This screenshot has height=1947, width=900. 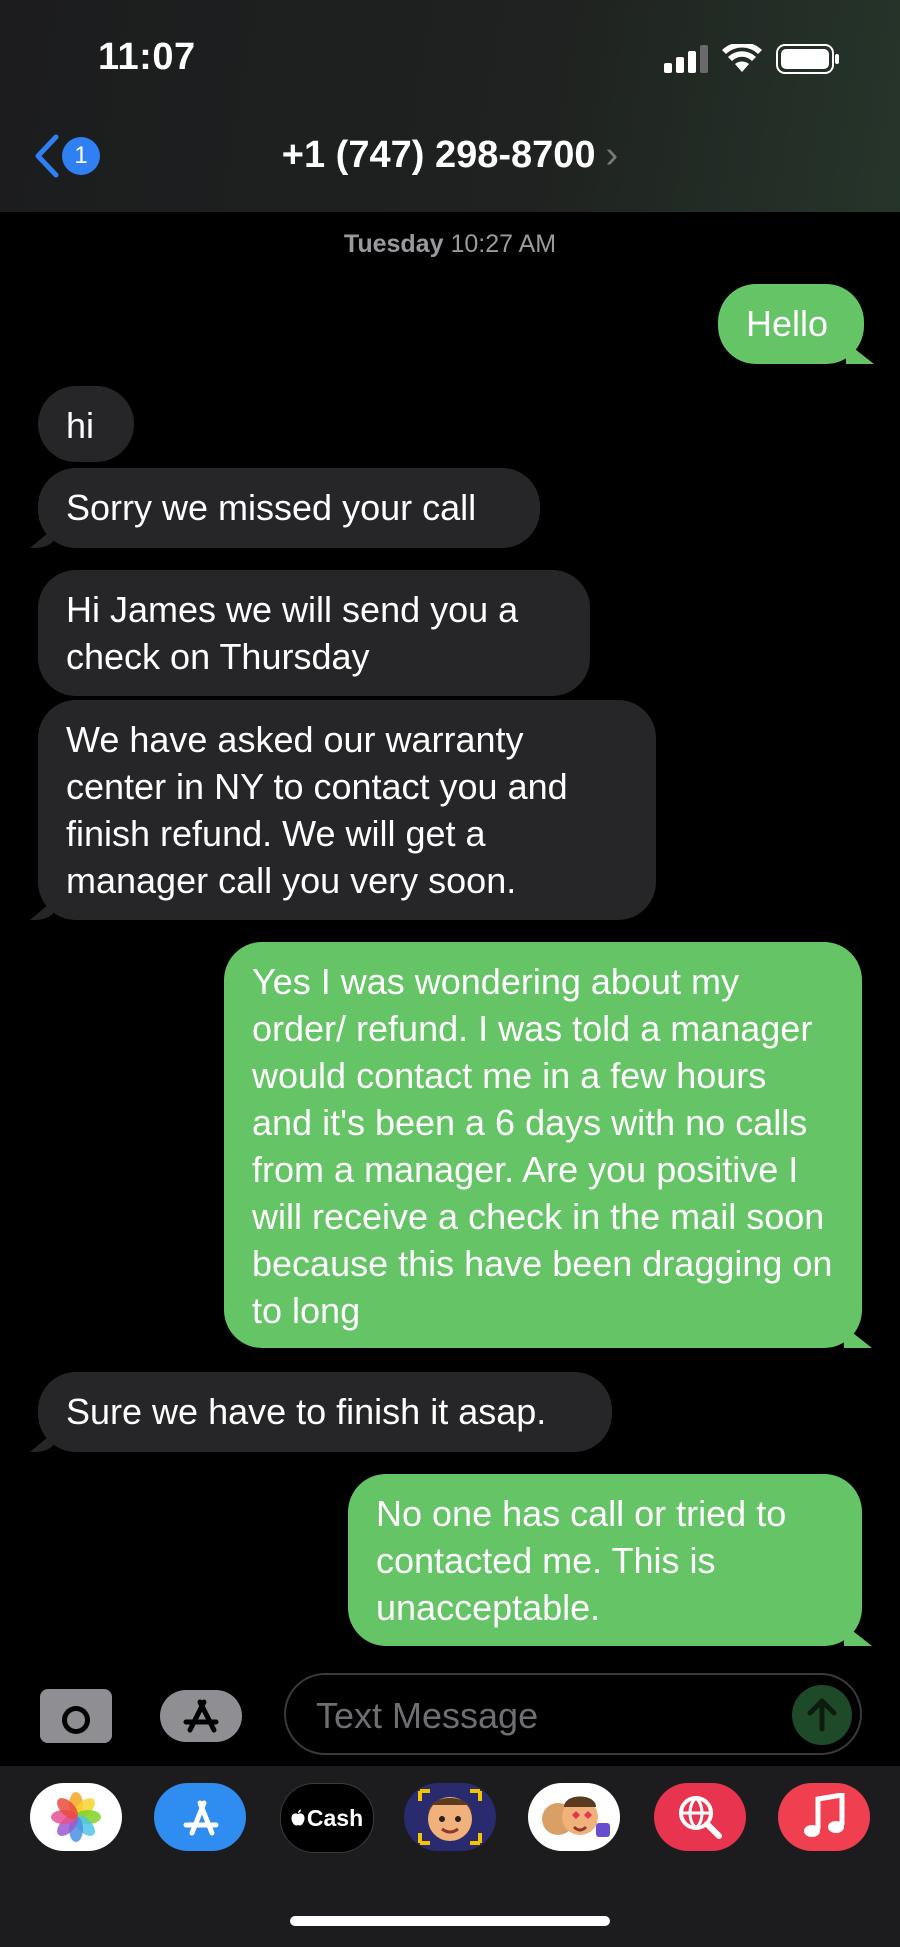 What do you see at coordinates (503, 244) in the screenshot?
I see `timestamp-time: 10:27 AM` at bounding box center [503, 244].